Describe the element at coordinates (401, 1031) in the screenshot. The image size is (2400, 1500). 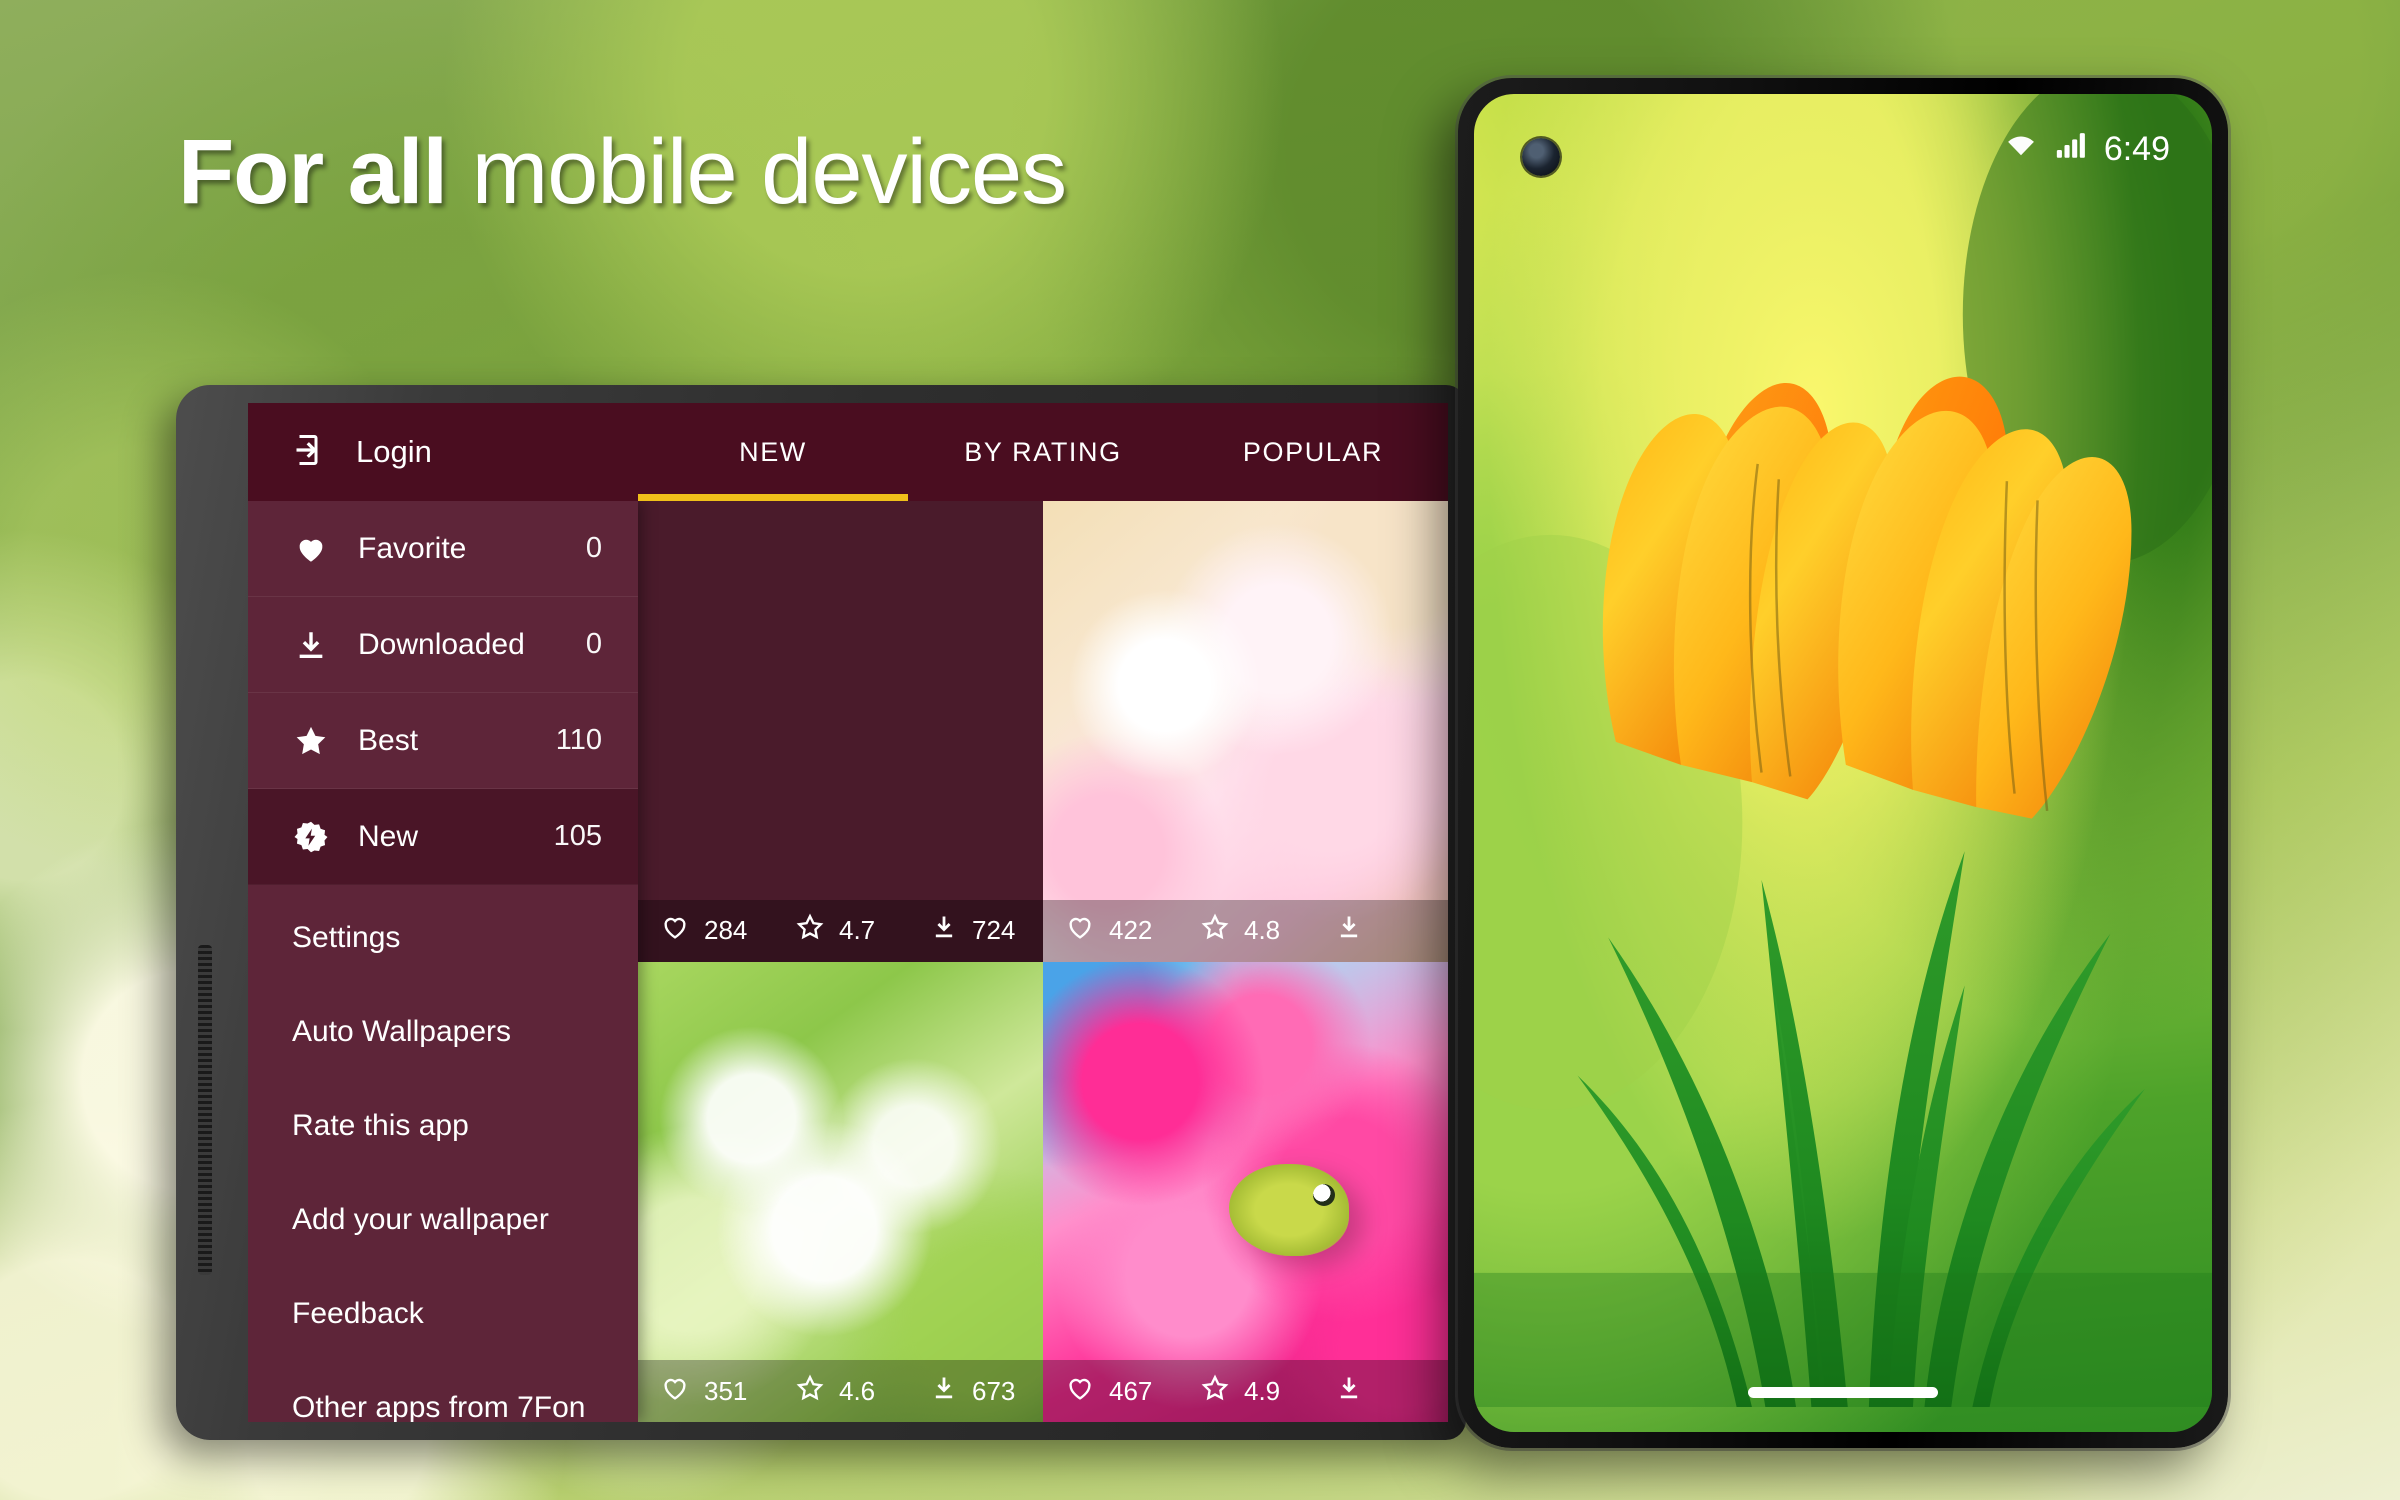
I see `sidebar-label: Auto Wallpapers` at that location.